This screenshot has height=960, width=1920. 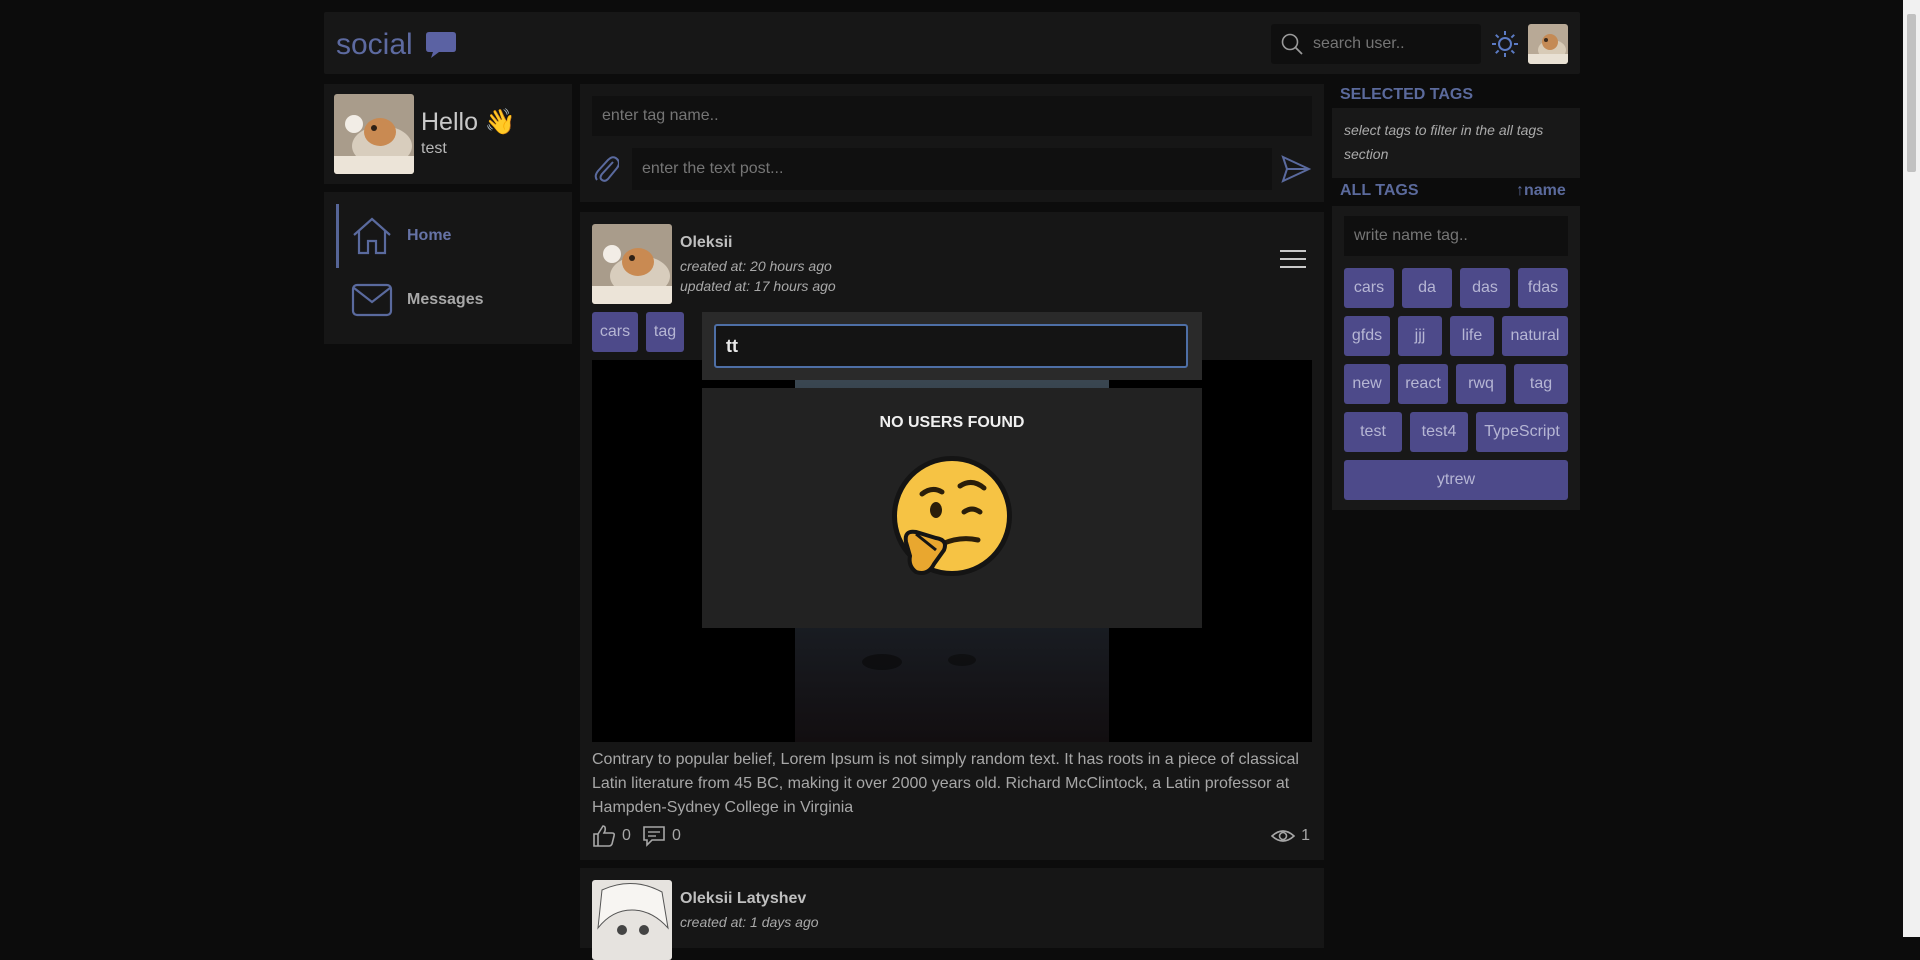 I want to click on tag-chip: cars, so click(x=1369, y=288).